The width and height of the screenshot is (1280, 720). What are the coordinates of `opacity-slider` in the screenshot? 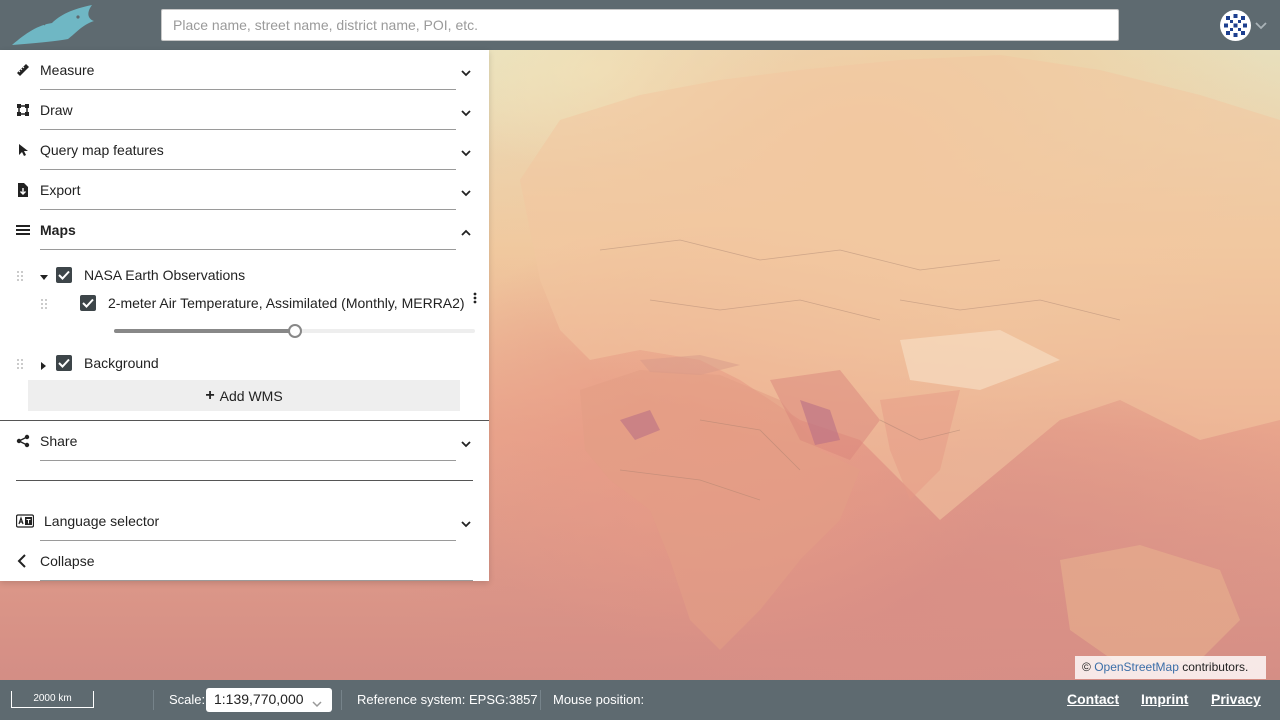 It's located at (294, 331).